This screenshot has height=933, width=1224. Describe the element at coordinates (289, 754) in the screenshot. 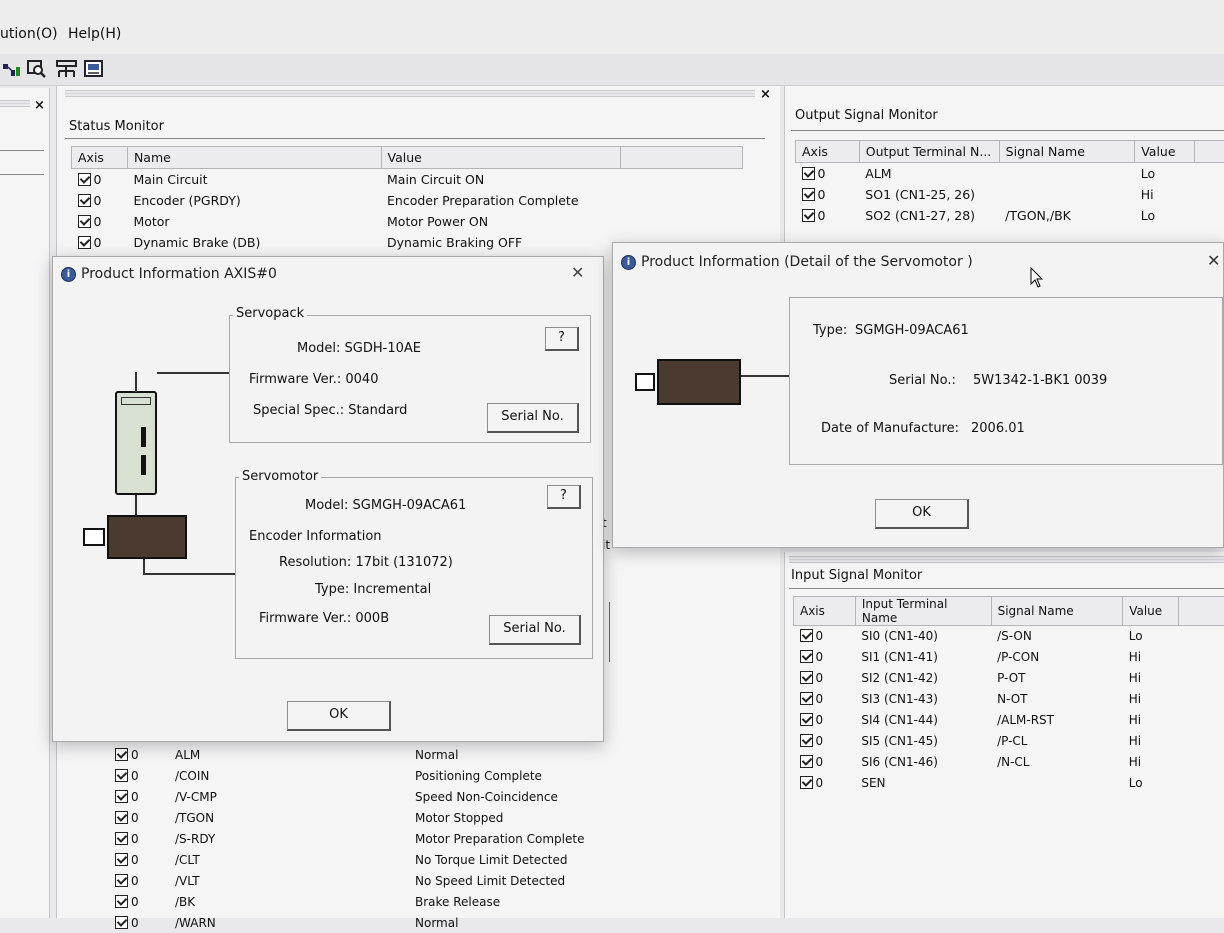

I see `name-cell: ALM` at that location.